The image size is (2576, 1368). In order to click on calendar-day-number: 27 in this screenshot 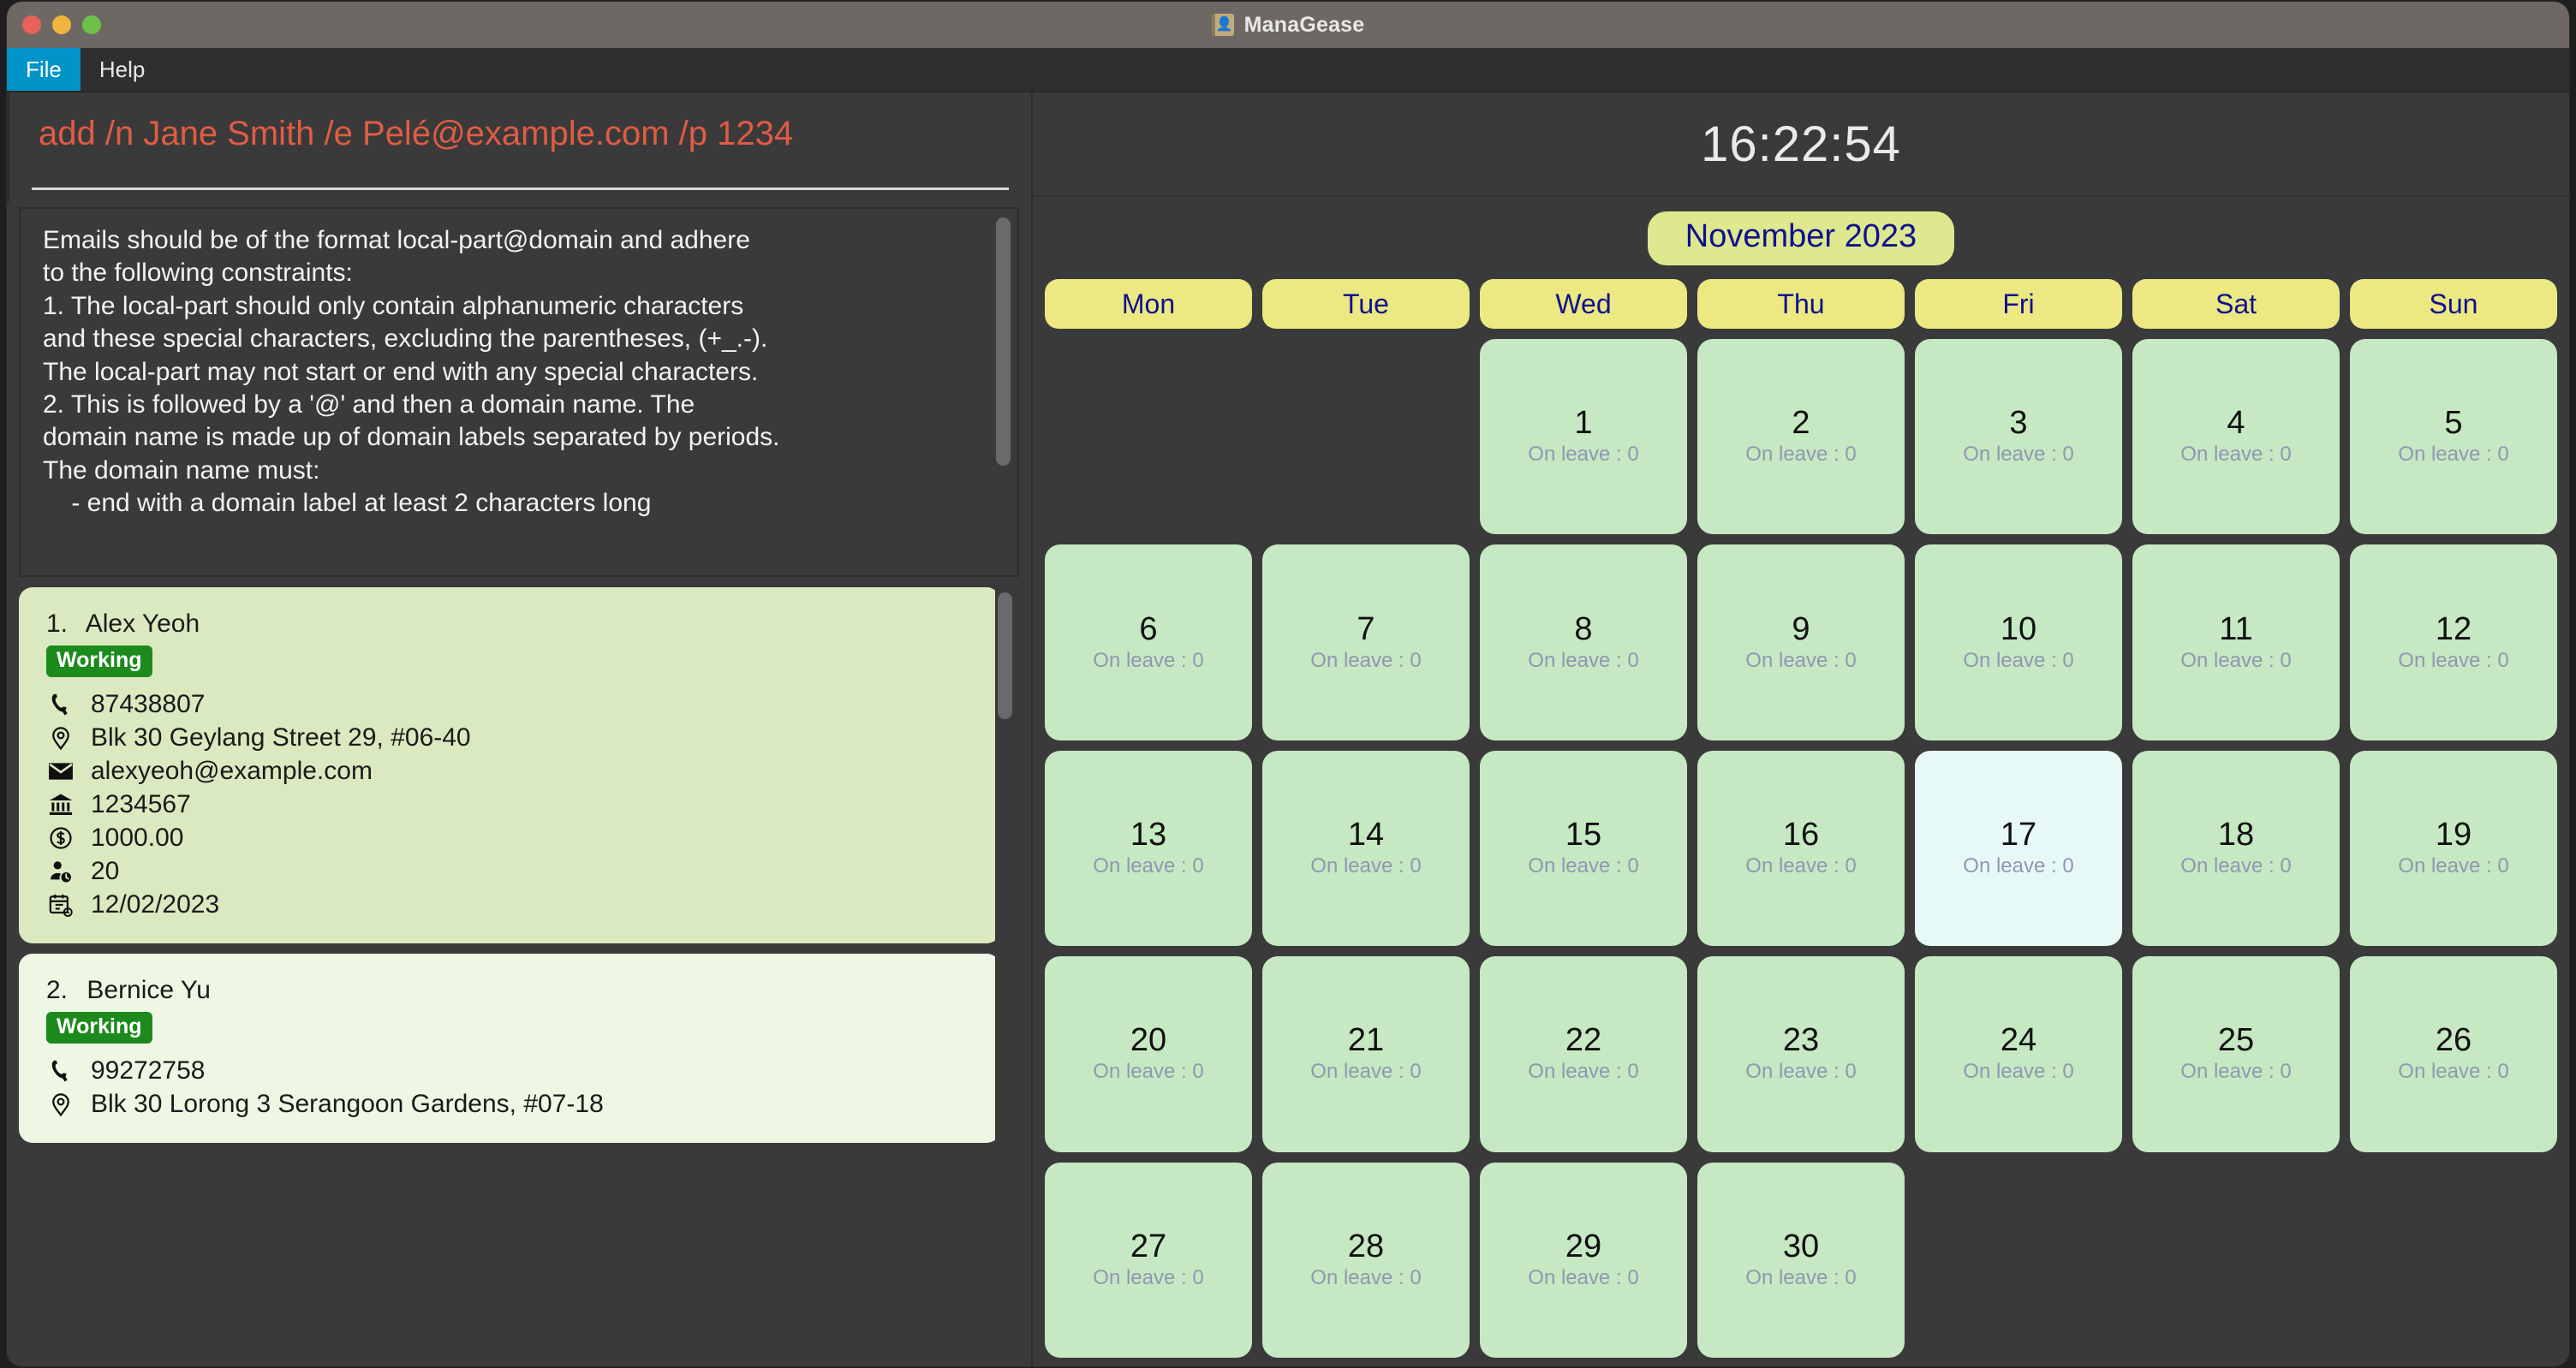, I will do `click(1148, 1246)`.